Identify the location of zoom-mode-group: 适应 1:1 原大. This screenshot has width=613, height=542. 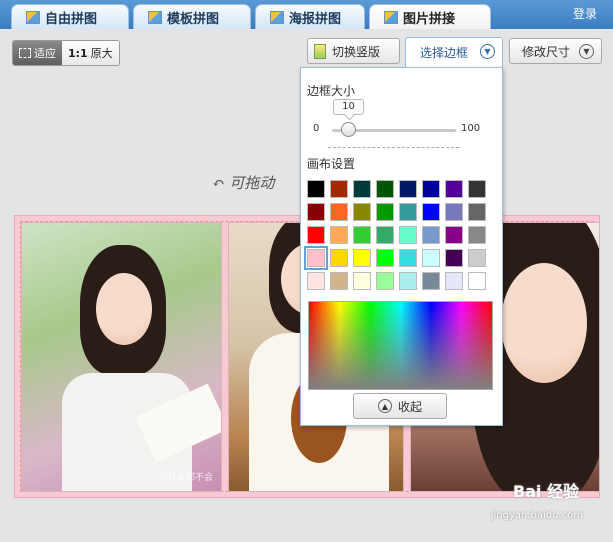
(66, 53).